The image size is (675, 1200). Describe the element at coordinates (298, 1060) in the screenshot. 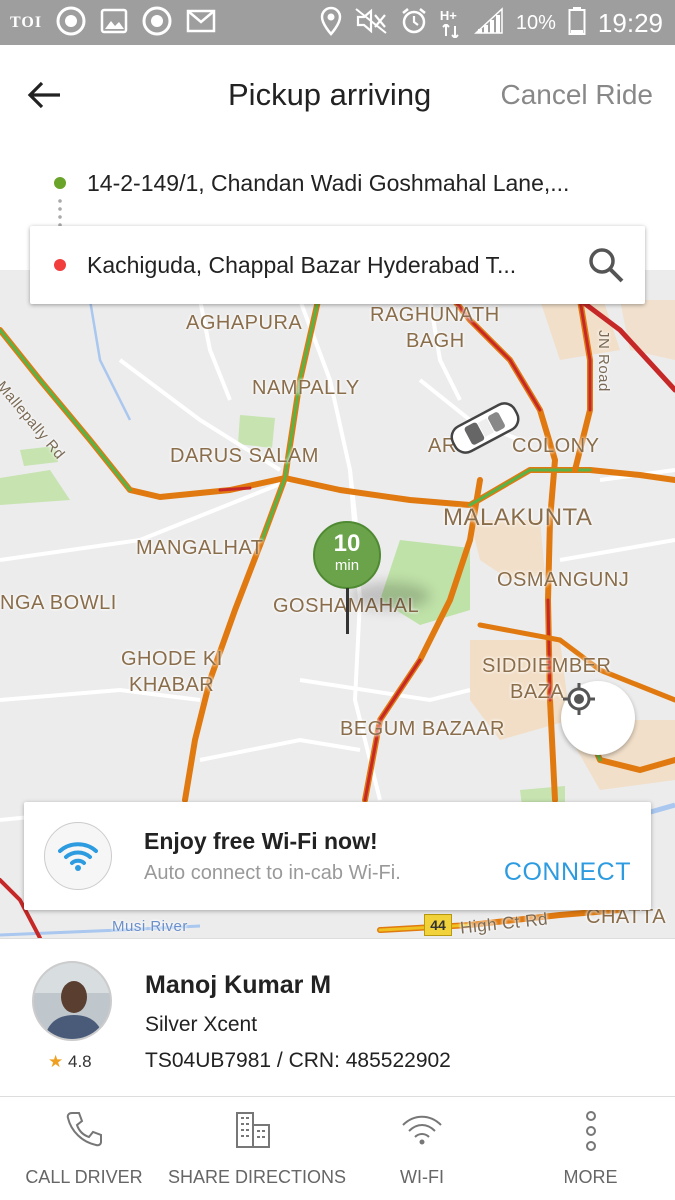

I see `car-registration: TS04UB7981 / CRN: 485522902` at that location.